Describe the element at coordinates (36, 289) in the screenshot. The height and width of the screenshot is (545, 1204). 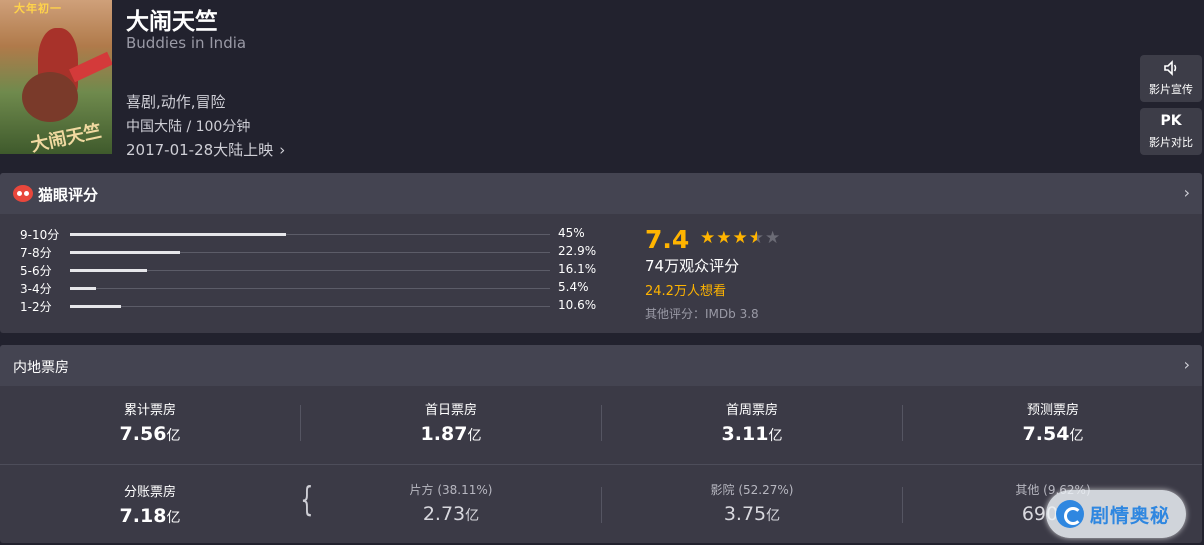
I see `rating-range-label: 3-4分` at that location.